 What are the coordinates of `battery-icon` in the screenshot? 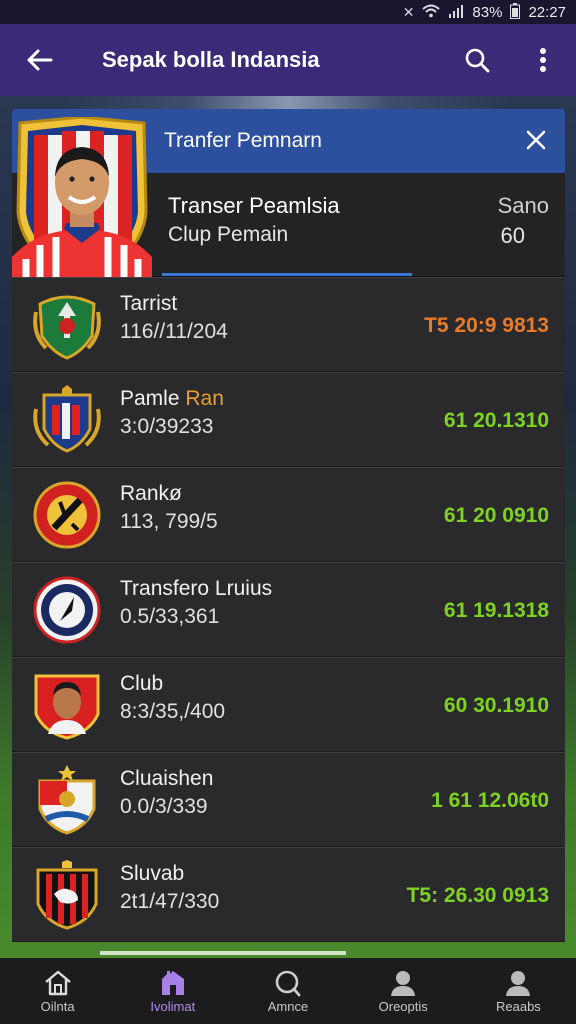 It's located at (515, 12).